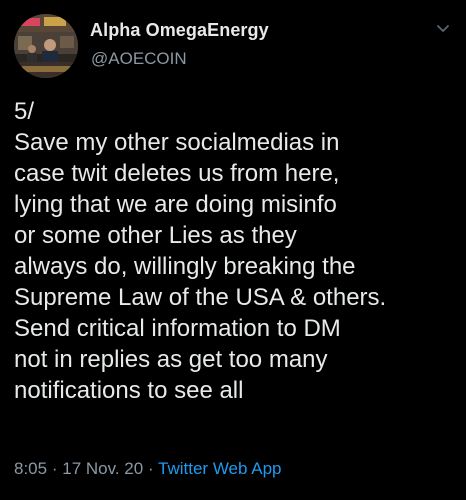 The height and width of the screenshot is (500, 466). Describe the element at coordinates (102, 468) in the screenshot. I see `tweet-date: 17 Nov. 20` at that location.